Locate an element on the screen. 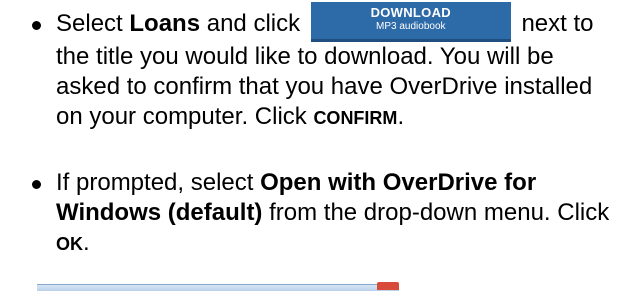  step1-text-mid: and click is located at coordinates (253, 23).